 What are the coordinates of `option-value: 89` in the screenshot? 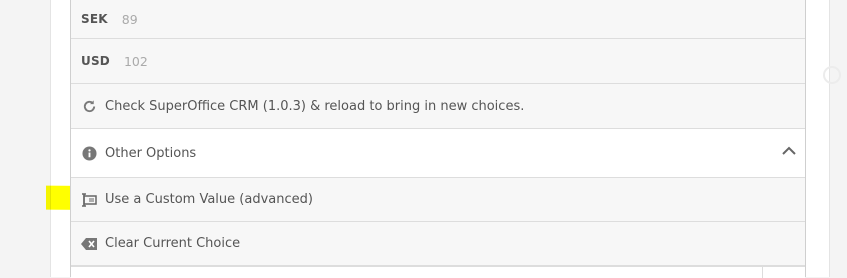 It's located at (129, 19).